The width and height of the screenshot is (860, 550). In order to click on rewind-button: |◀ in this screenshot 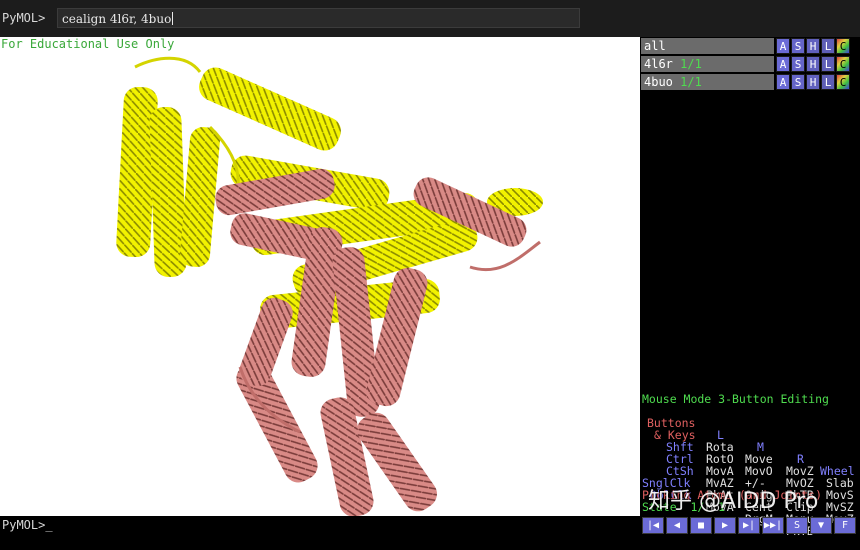, I will do `click(653, 525)`.